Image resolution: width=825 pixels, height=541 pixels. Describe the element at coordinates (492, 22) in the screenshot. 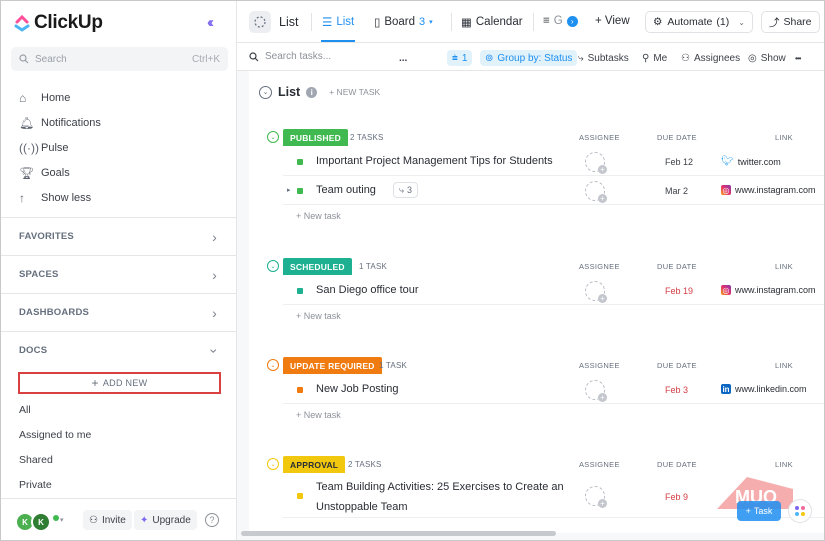

I see `tab-calendar: ▦ Calendar` at that location.